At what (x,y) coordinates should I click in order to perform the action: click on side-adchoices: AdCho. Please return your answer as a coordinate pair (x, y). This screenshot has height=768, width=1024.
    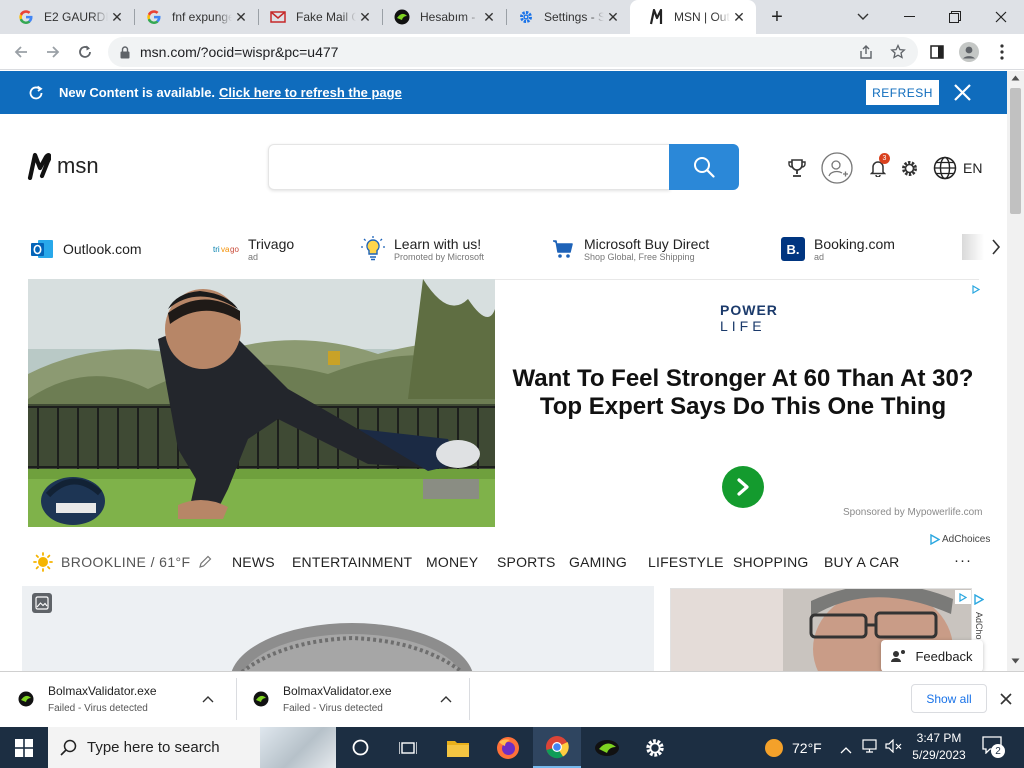
    Looking at the image, I should click on (981, 616).